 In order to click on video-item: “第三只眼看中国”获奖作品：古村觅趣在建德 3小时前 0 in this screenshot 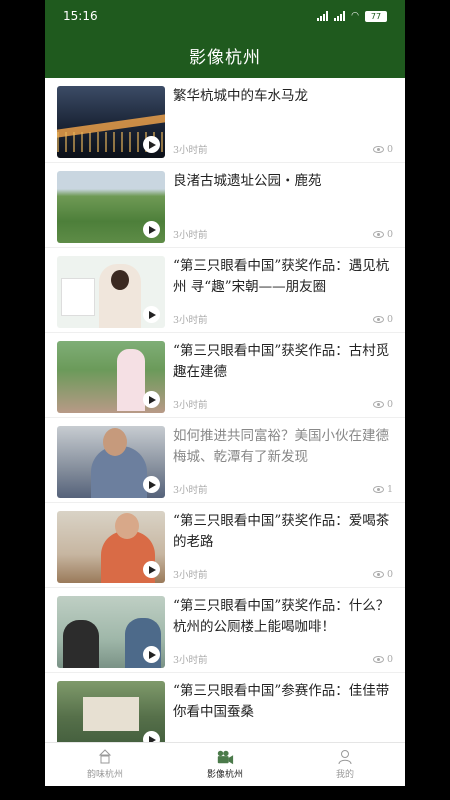, I will do `click(225, 375)`.